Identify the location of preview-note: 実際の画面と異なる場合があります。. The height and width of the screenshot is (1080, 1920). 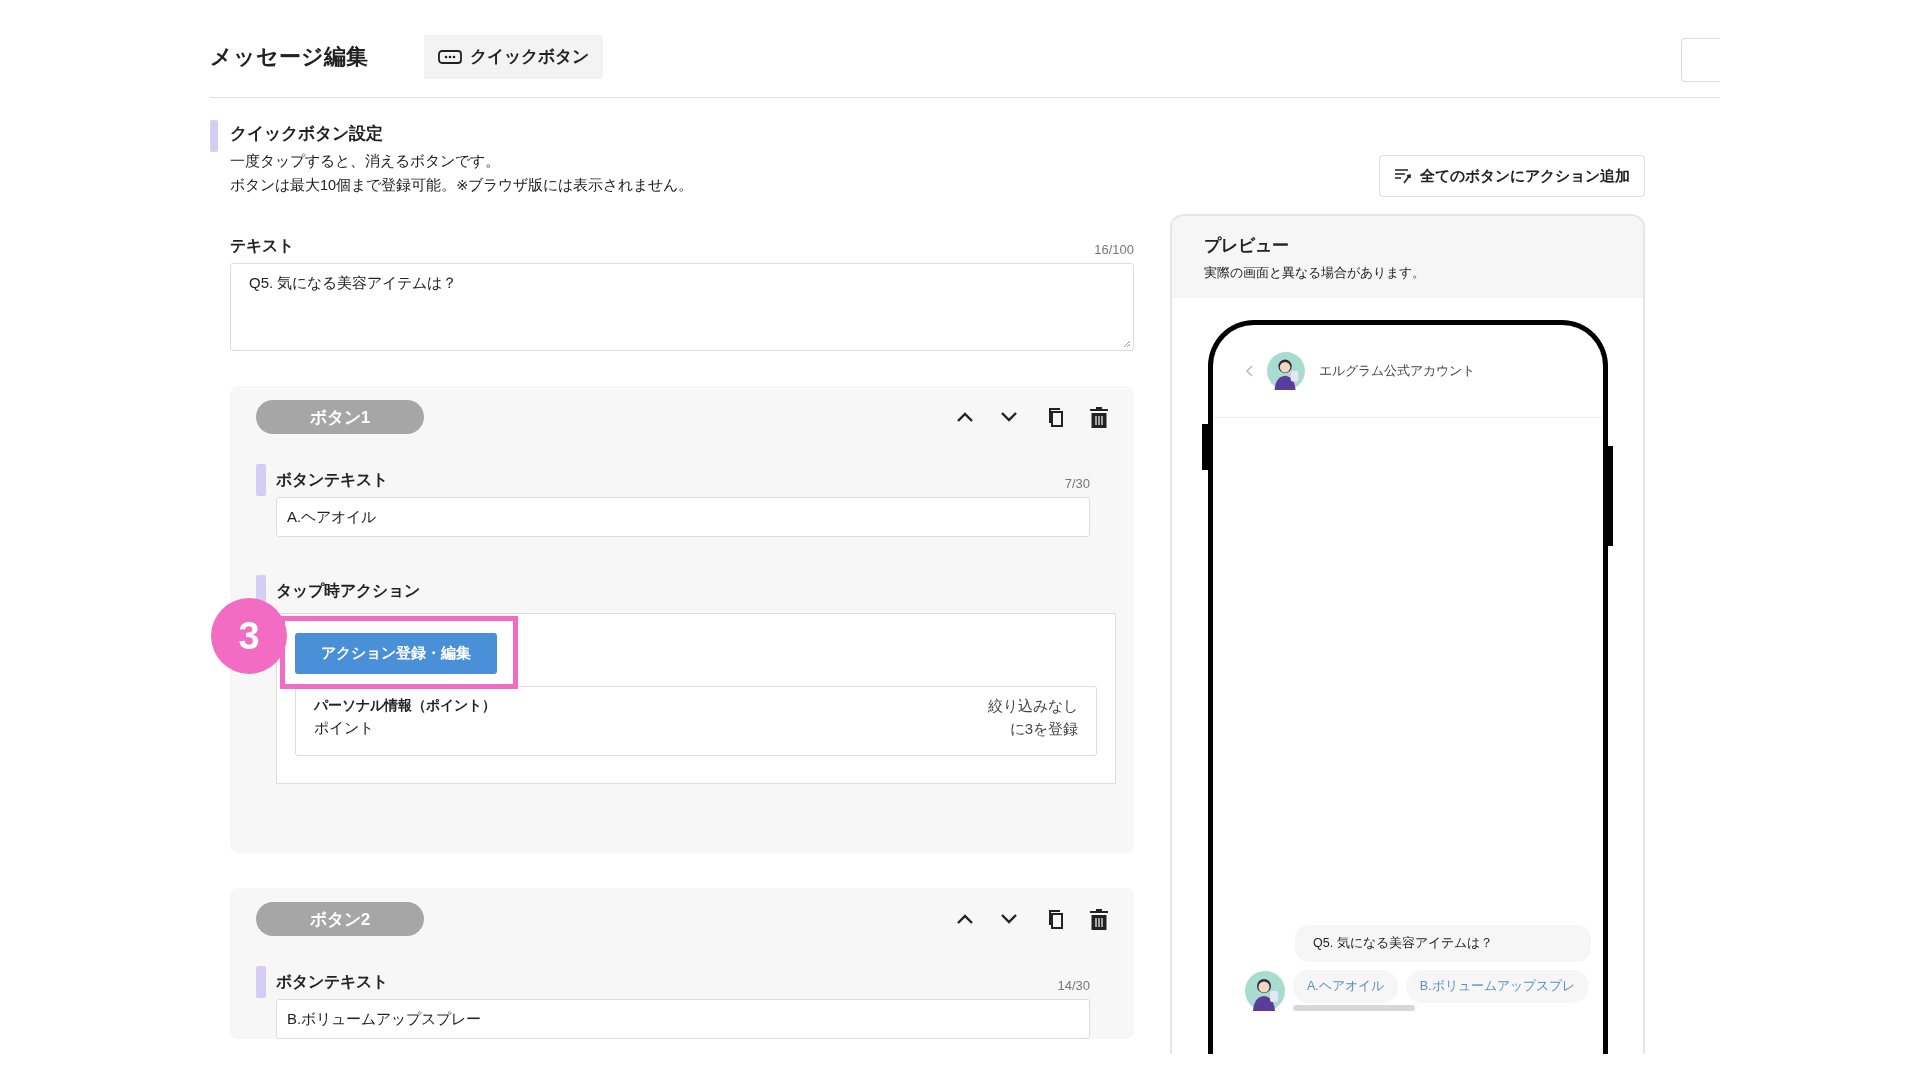
(1315, 273).